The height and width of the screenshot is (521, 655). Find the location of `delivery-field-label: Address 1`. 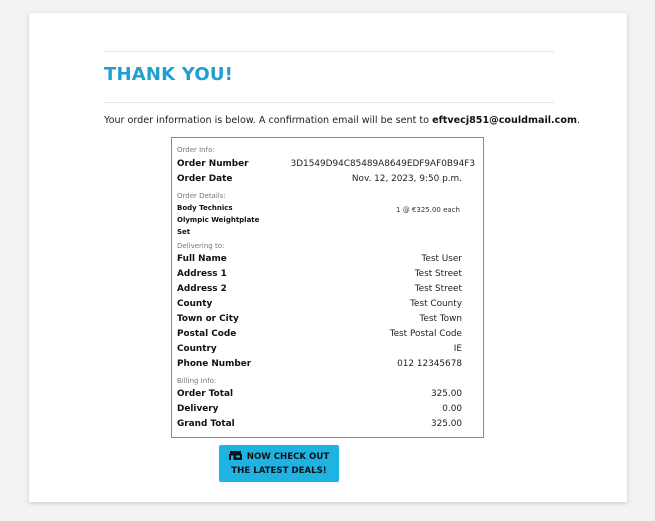

delivery-field-label: Address 1 is located at coordinates (202, 274).